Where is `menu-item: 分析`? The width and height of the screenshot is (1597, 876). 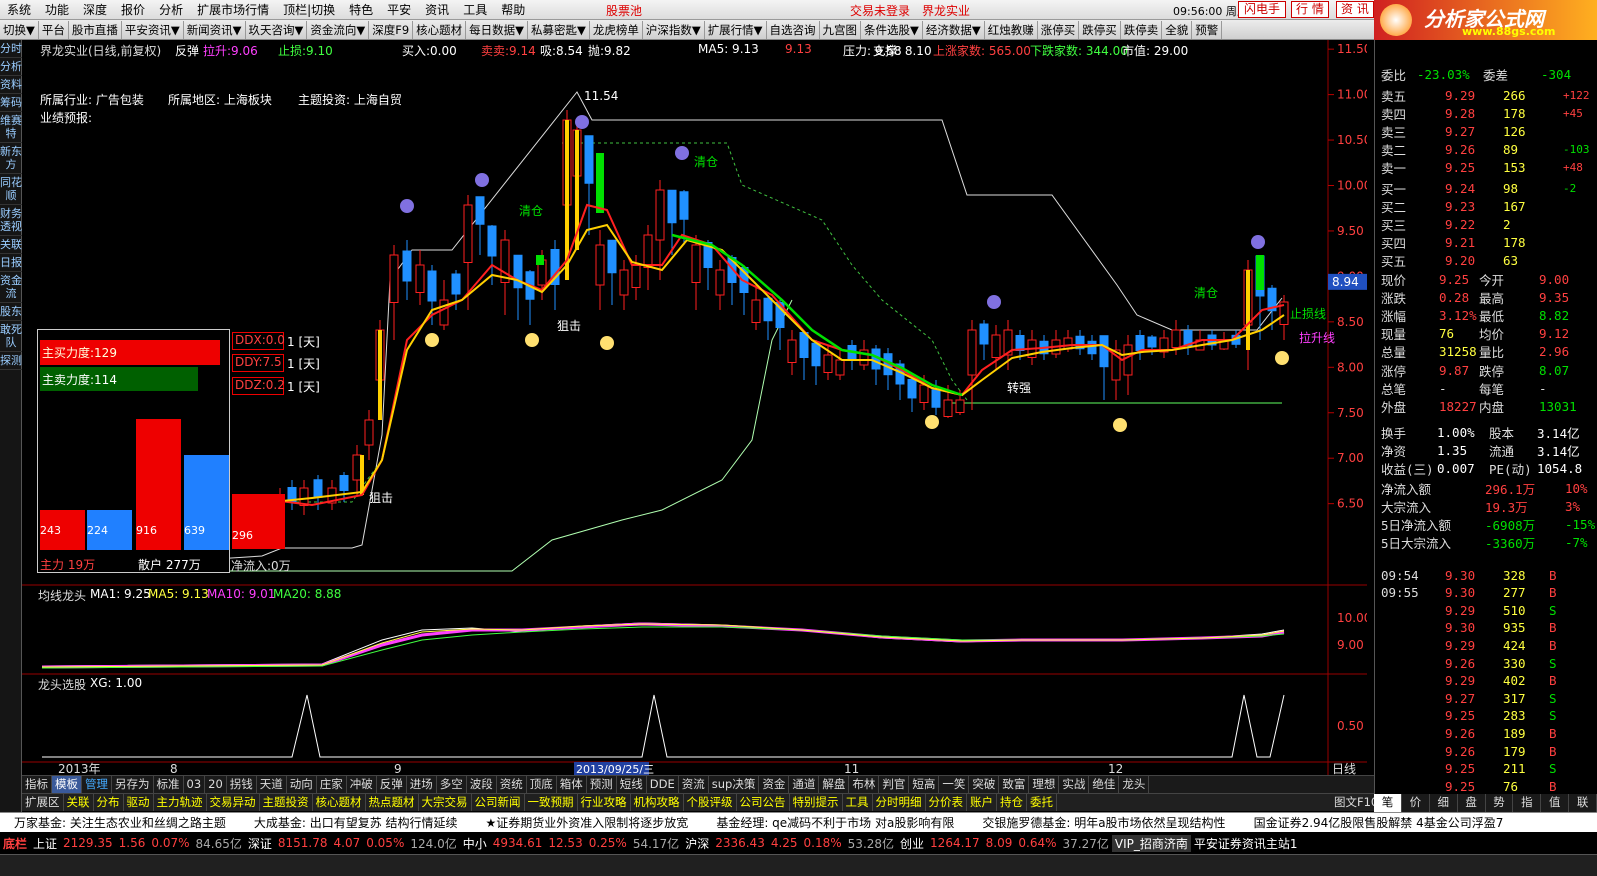
menu-item: 分析 is located at coordinates (171, 10).